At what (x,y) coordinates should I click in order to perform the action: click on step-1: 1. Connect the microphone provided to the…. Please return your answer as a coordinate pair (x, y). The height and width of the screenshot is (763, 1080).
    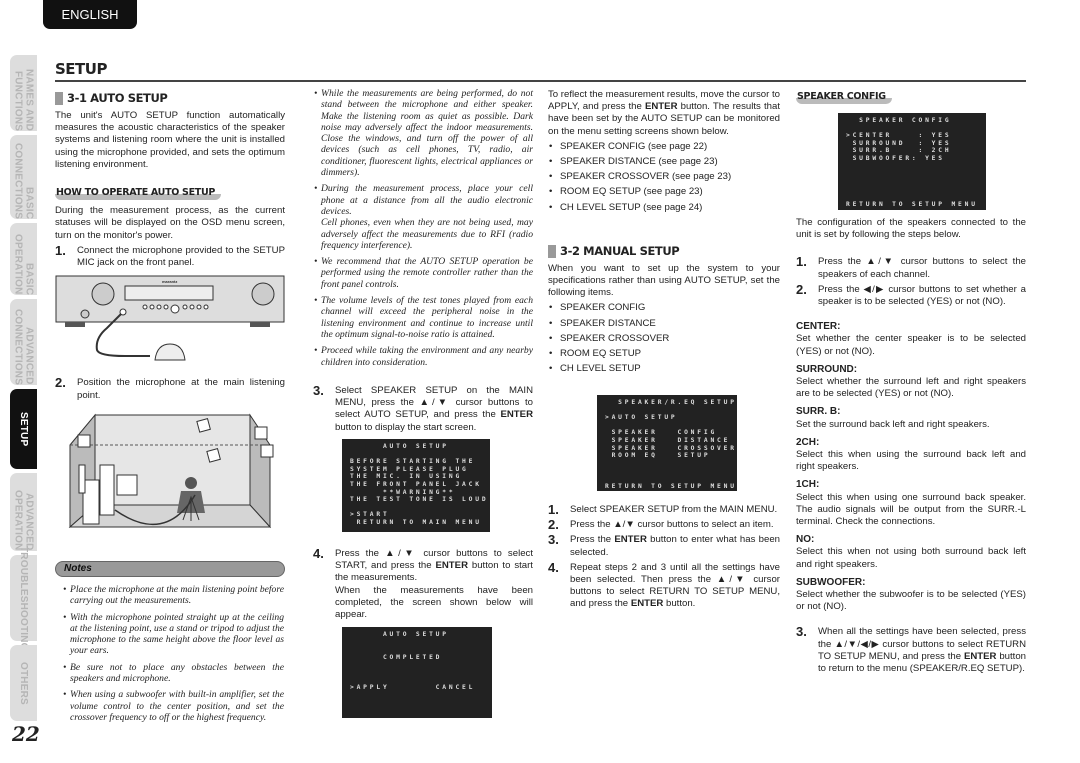
    Looking at the image, I should click on (170, 255).